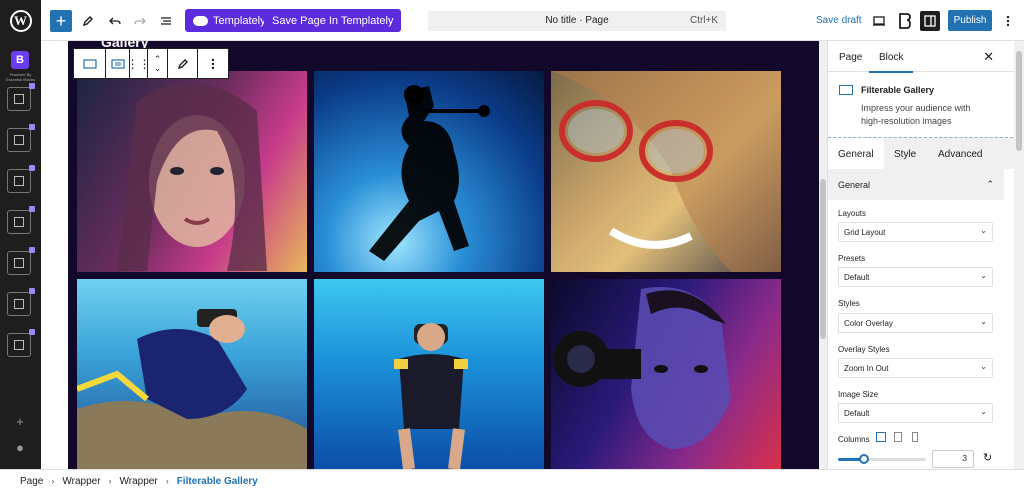 The height and width of the screenshot is (492, 1024). I want to click on cloud-icon, so click(200, 20).